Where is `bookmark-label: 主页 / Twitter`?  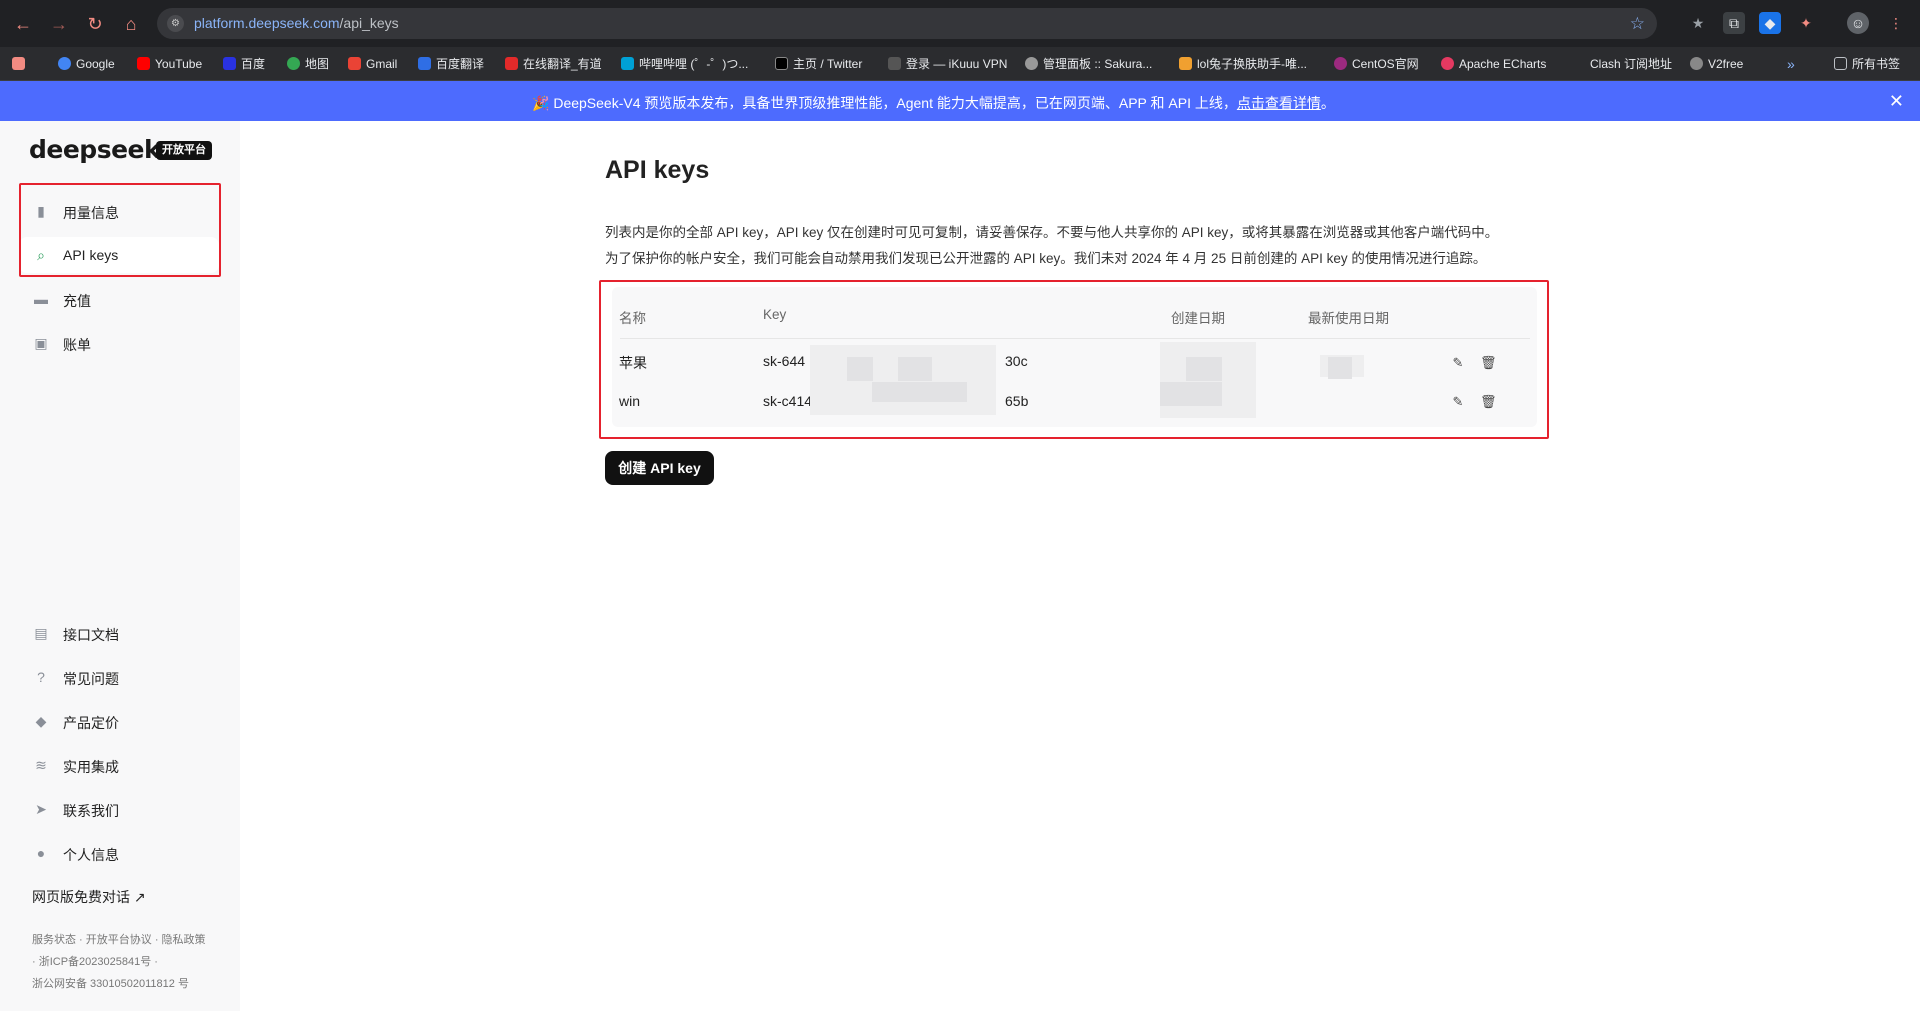
bookmark-label: 主页 / Twitter is located at coordinates (828, 64).